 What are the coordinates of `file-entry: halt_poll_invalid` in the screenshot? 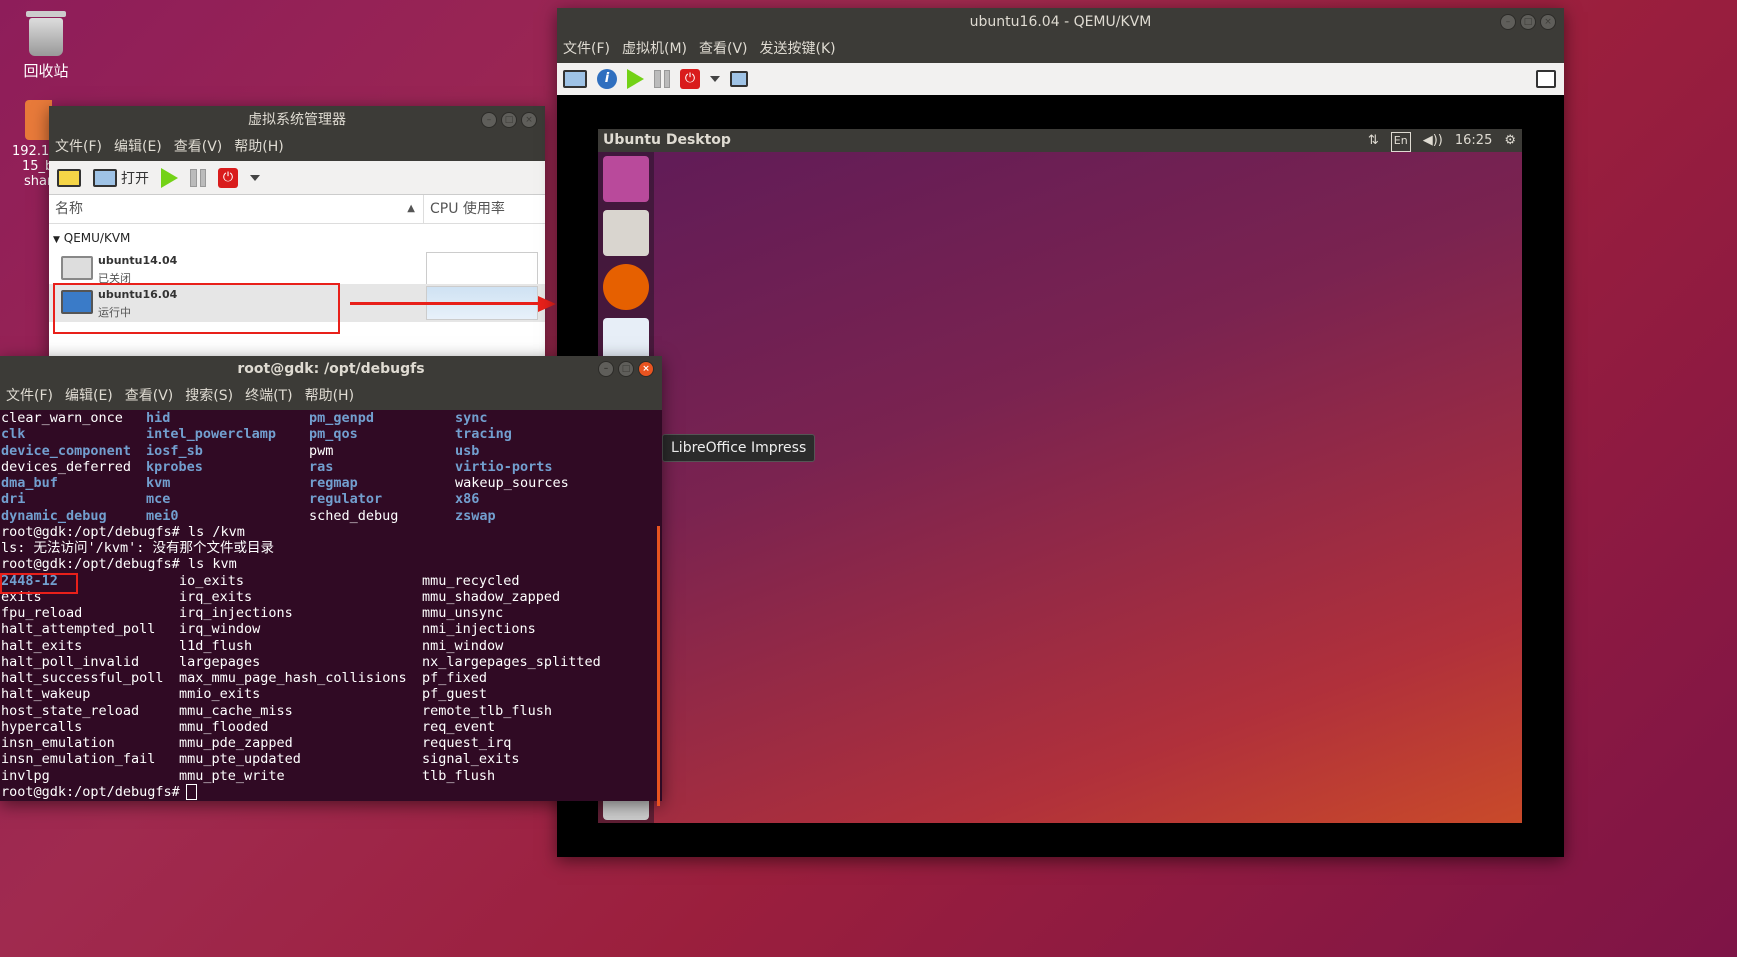 It's located at (70, 661).